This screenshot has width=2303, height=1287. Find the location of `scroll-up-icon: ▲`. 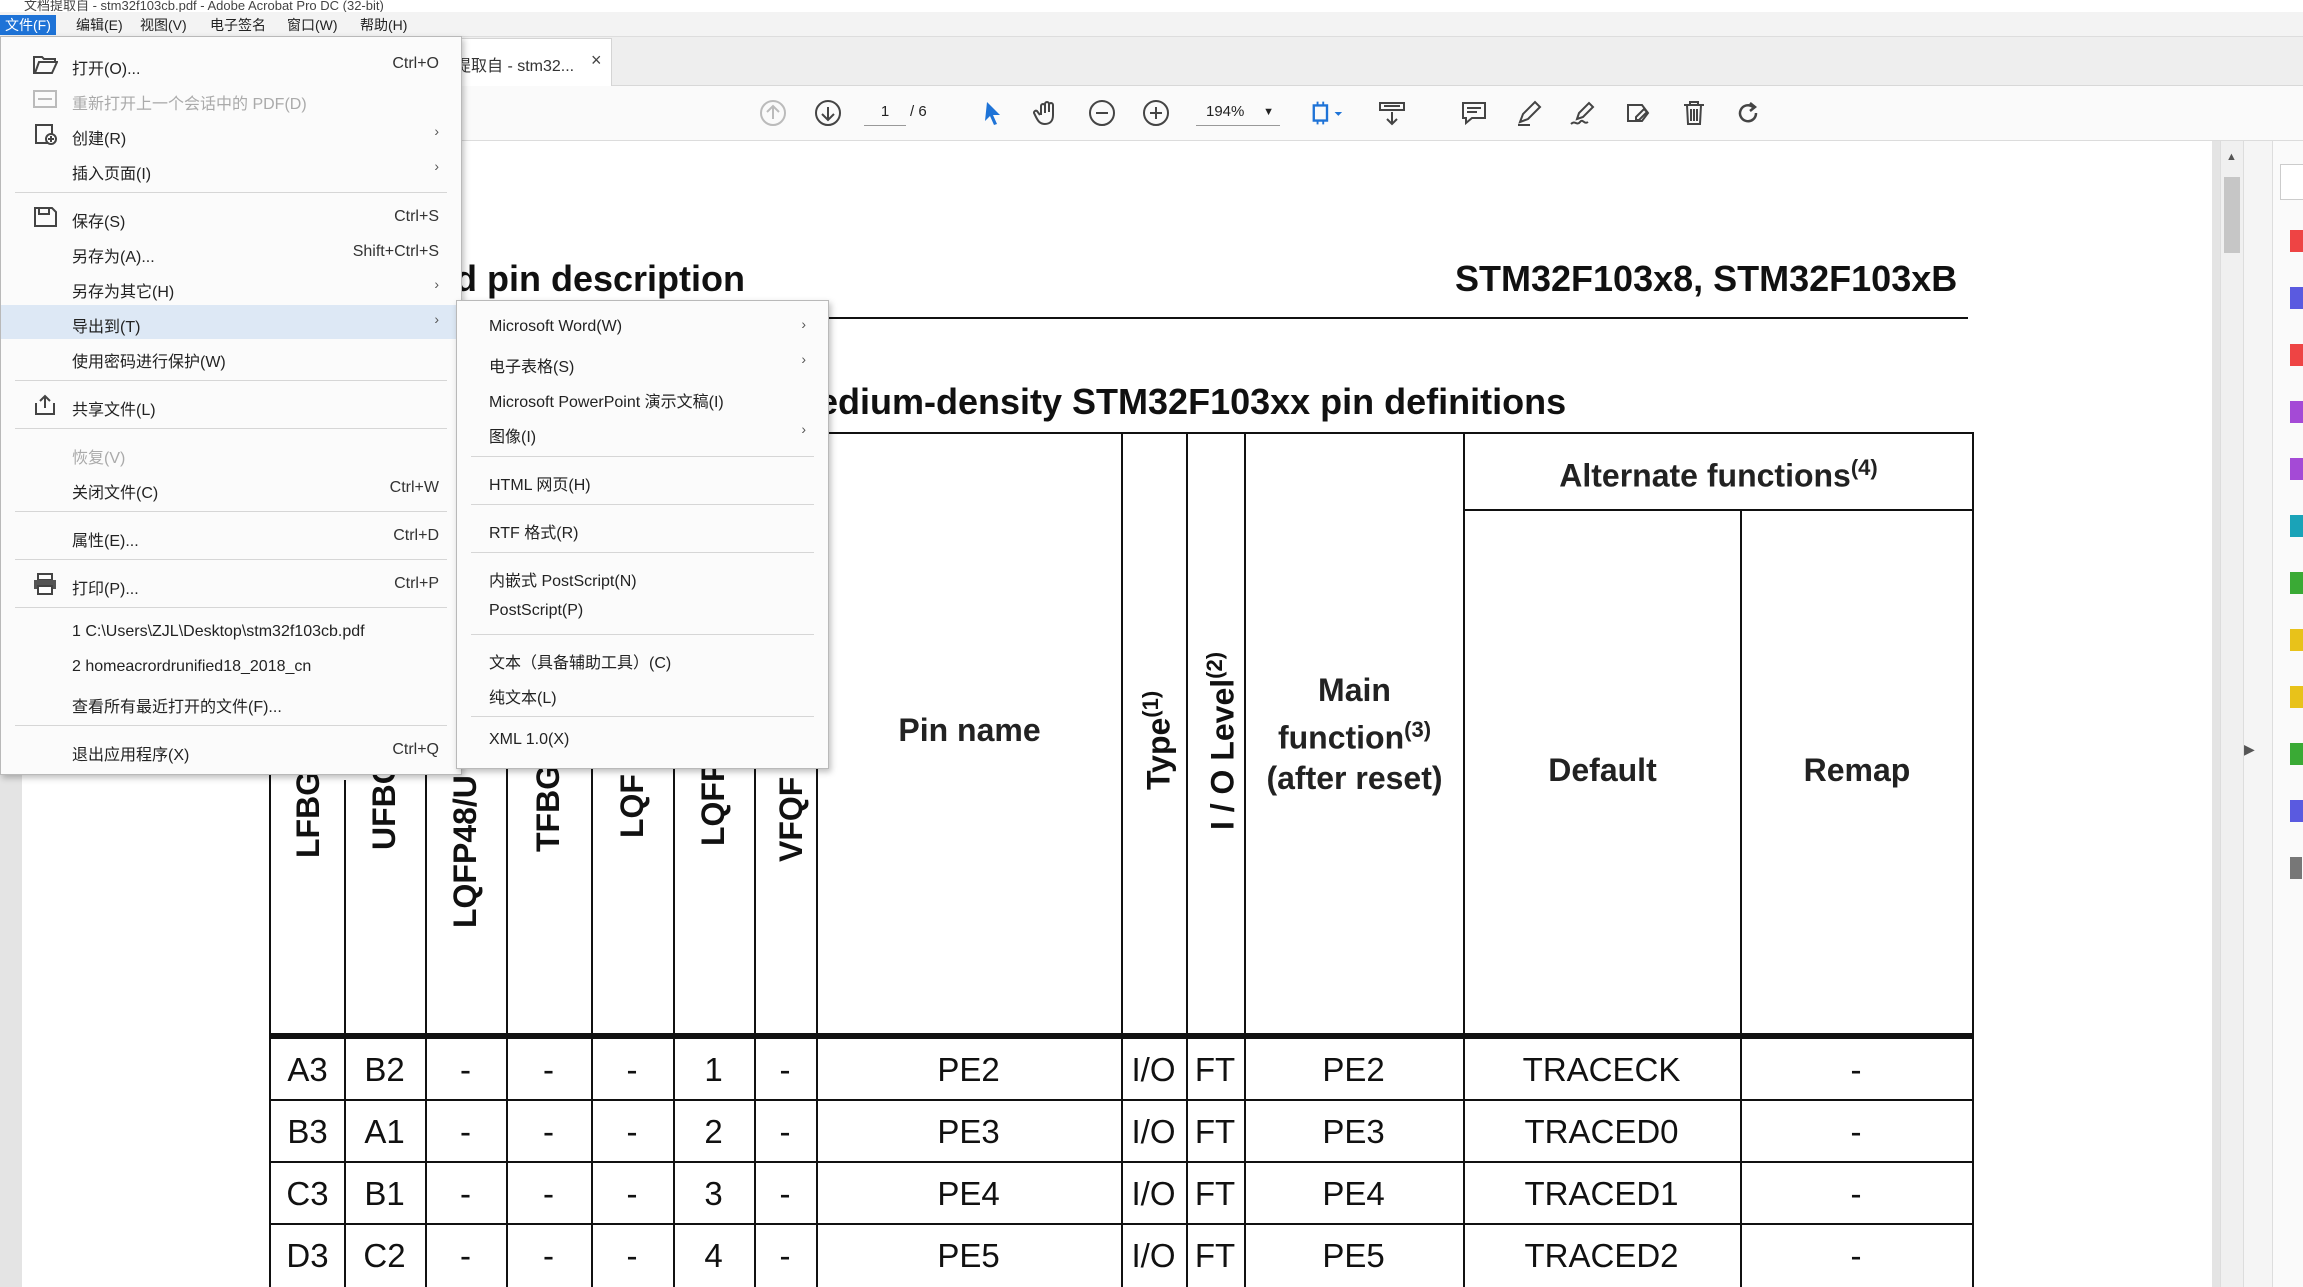

scroll-up-icon: ▲ is located at coordinates (2231, 157).